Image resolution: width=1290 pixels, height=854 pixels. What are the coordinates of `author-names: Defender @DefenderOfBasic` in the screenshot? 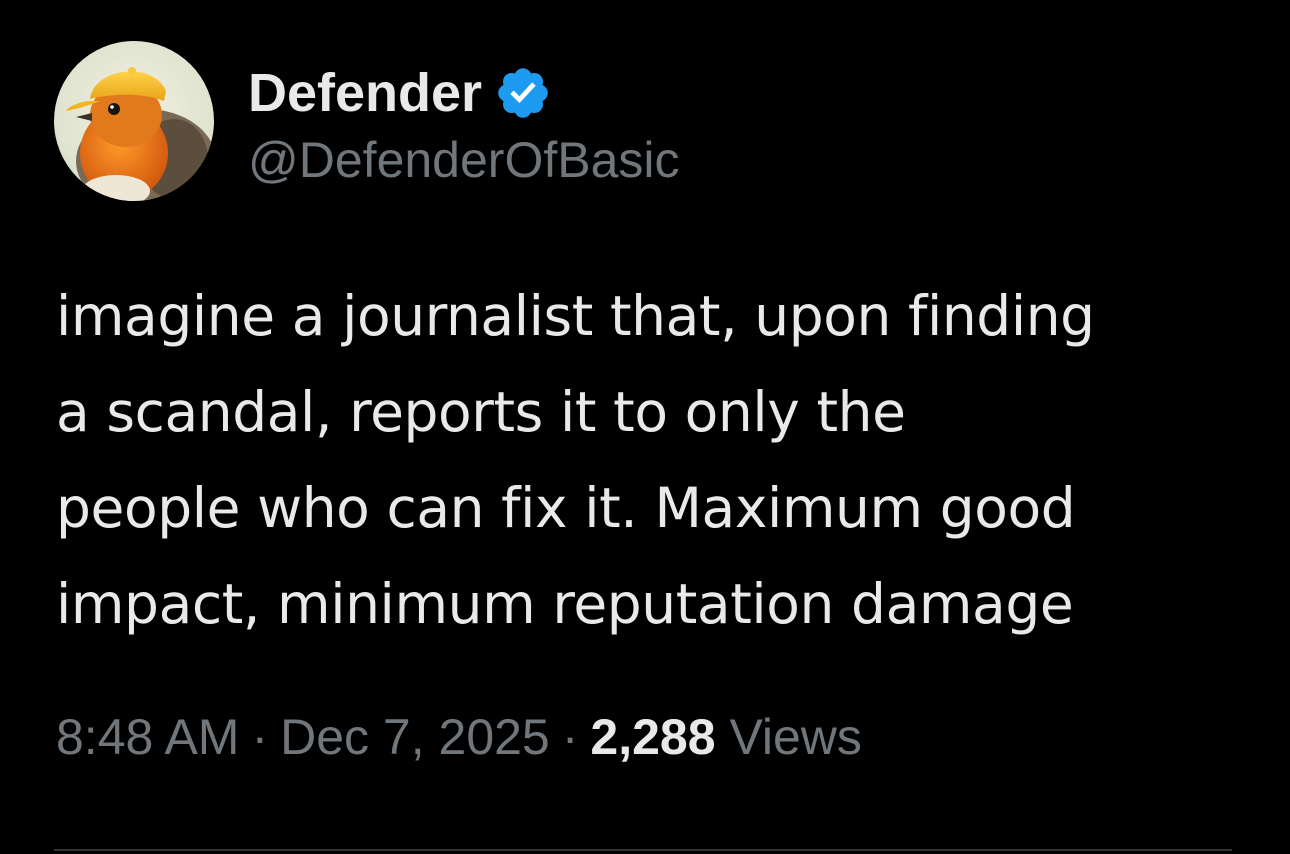 It's located at (464, 121).